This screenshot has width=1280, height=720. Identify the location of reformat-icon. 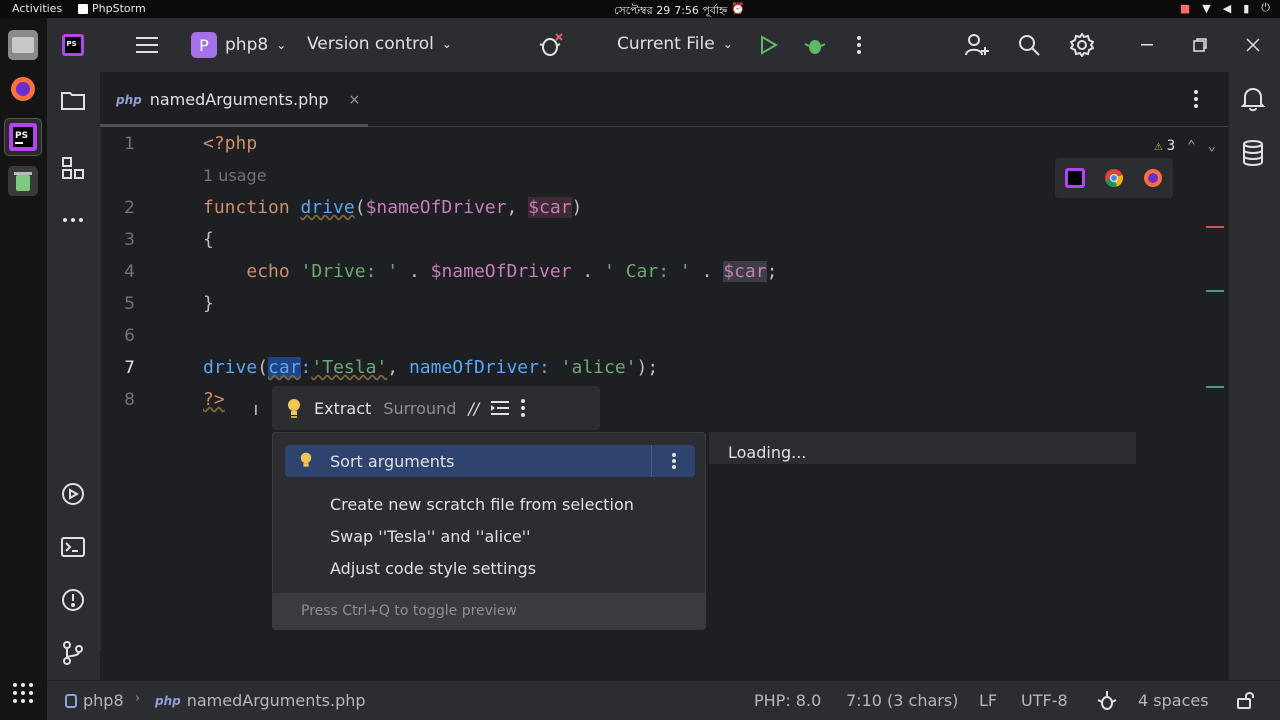
(500, 408).